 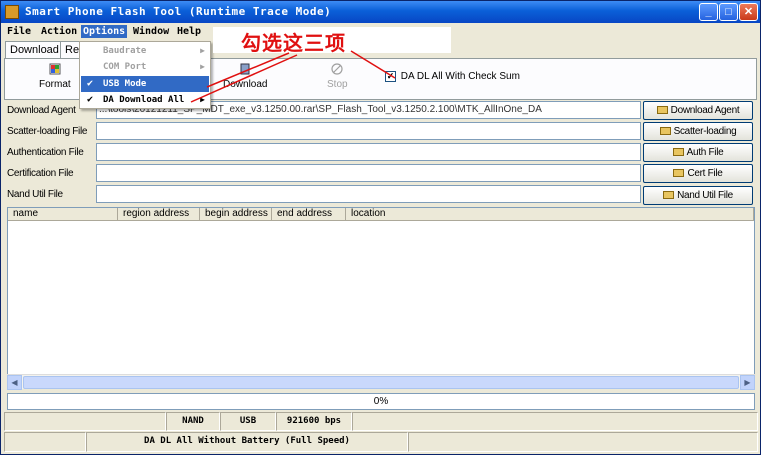 I want to click on format-icon, so click(x=55, y=69).